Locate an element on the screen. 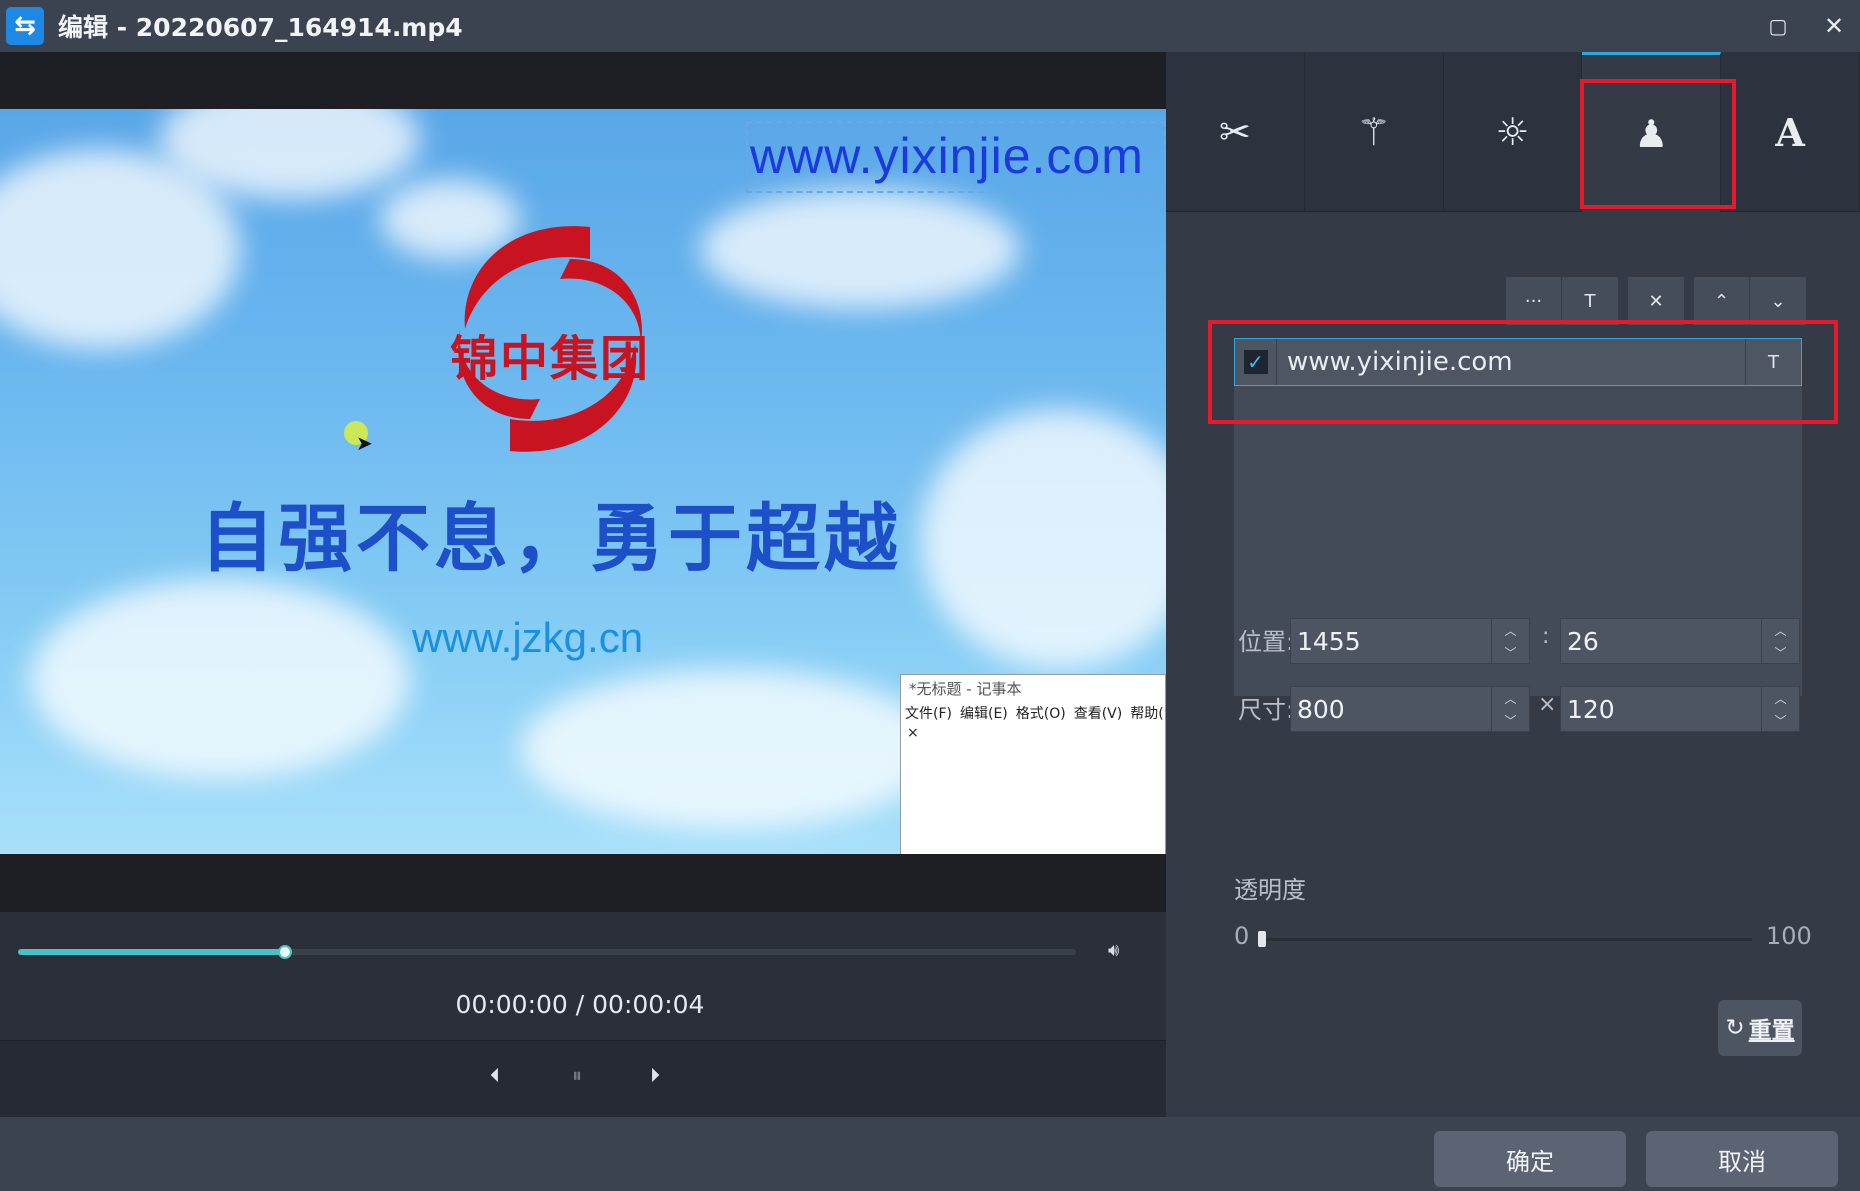  opacity-slider-handle is located at coordinates (1262, 939).